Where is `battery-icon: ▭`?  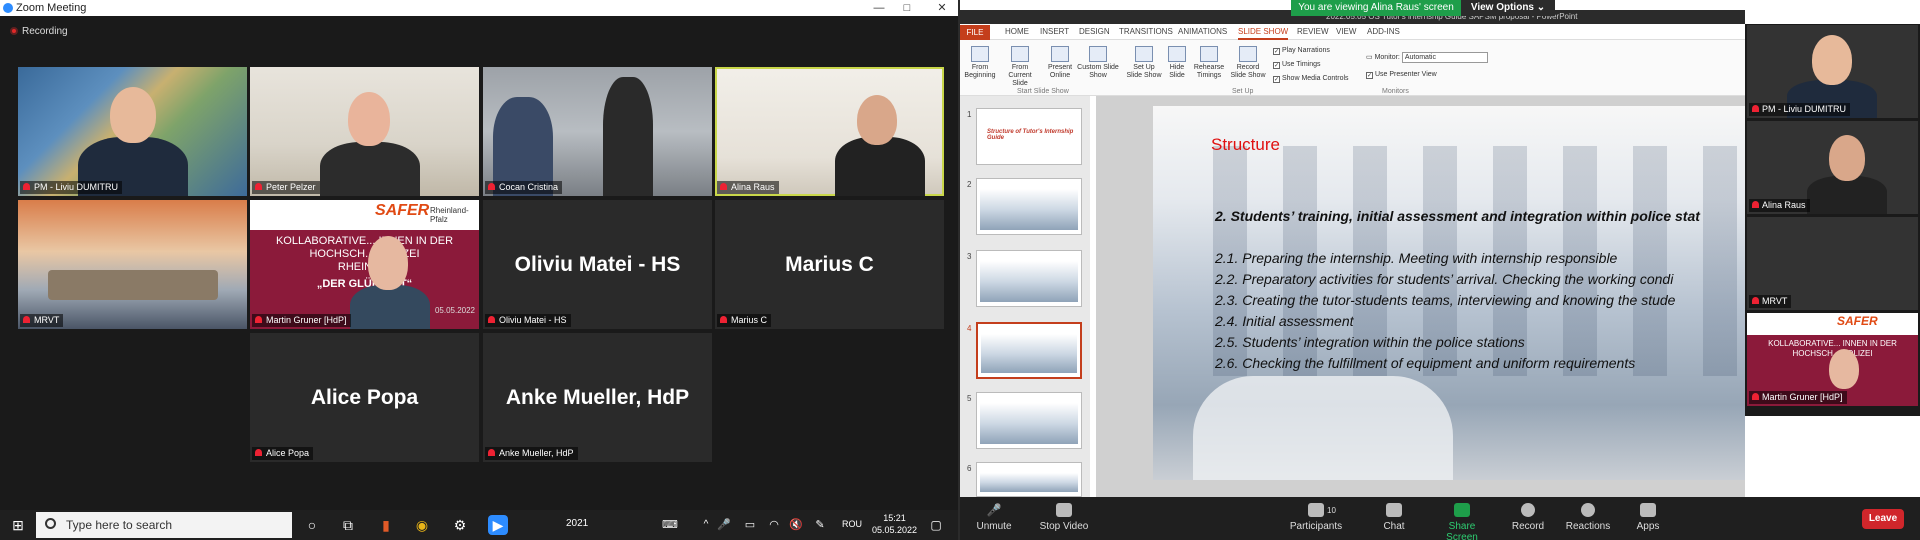 battery-icon: ▭ is located at coordinates (750, 525).